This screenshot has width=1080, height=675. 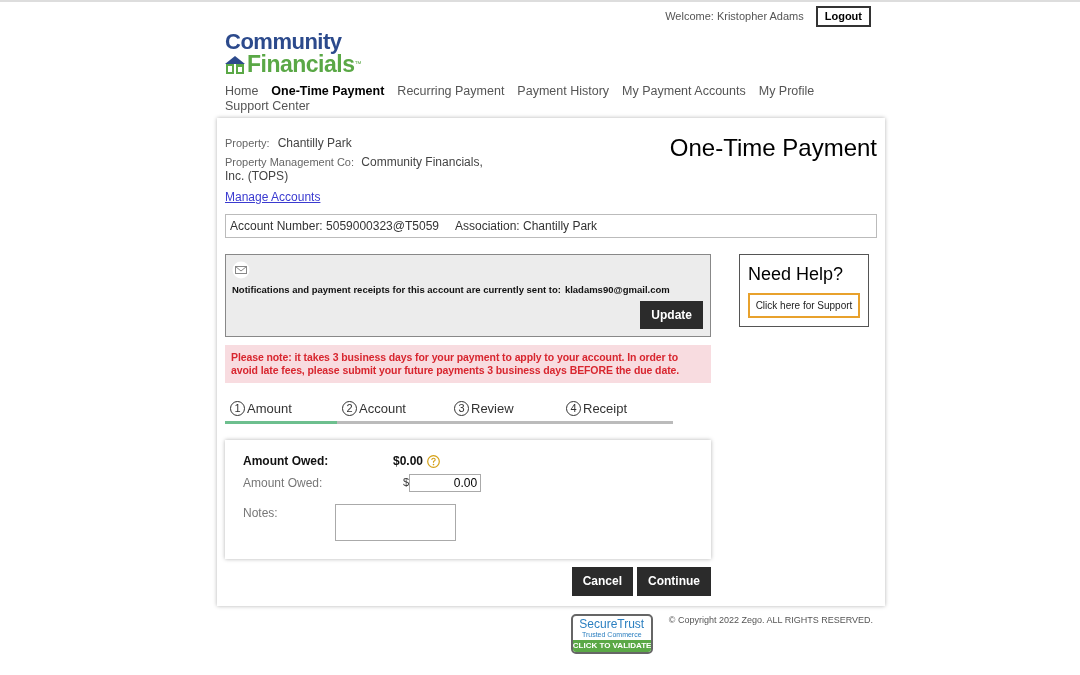 What do you see at coordinates (281, 411) in the screenshot?
I see `step-tab: 1 Amount` at bounding box center [281, 411].